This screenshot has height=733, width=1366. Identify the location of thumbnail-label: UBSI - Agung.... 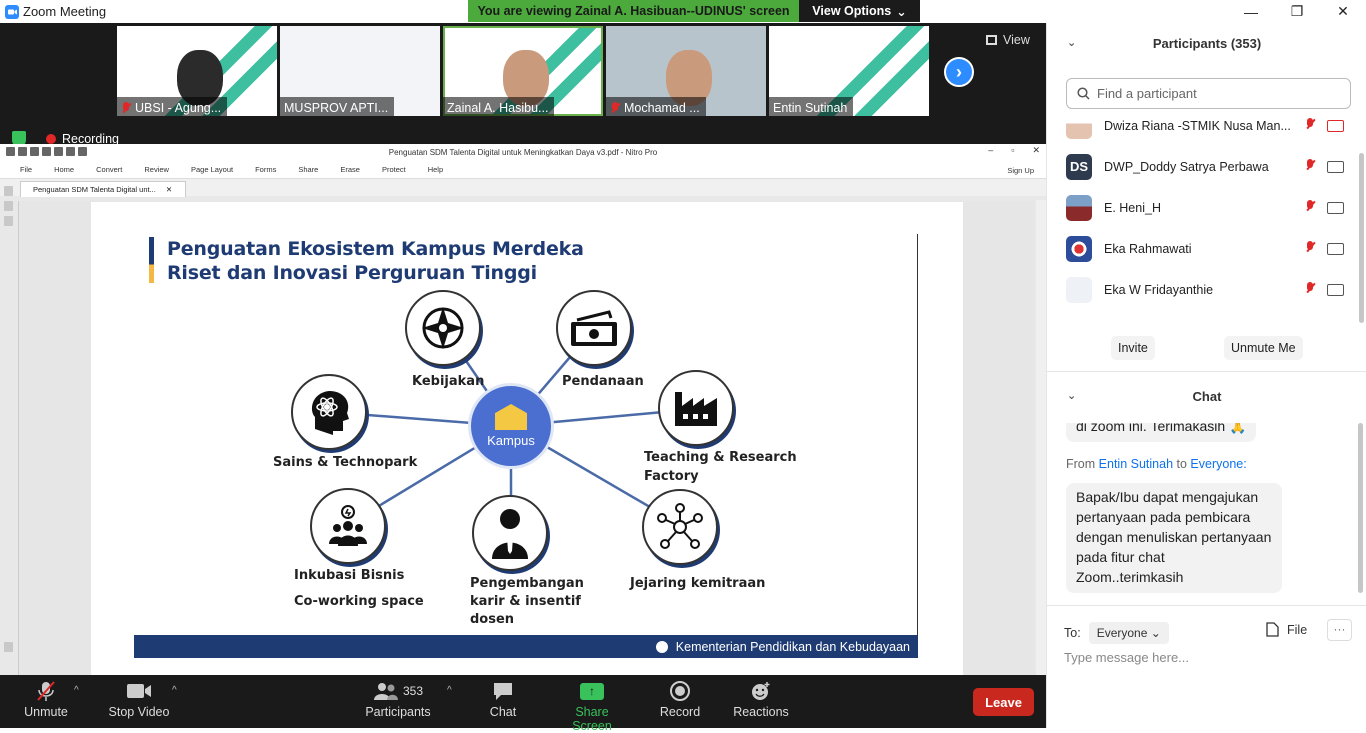
(172, 106).